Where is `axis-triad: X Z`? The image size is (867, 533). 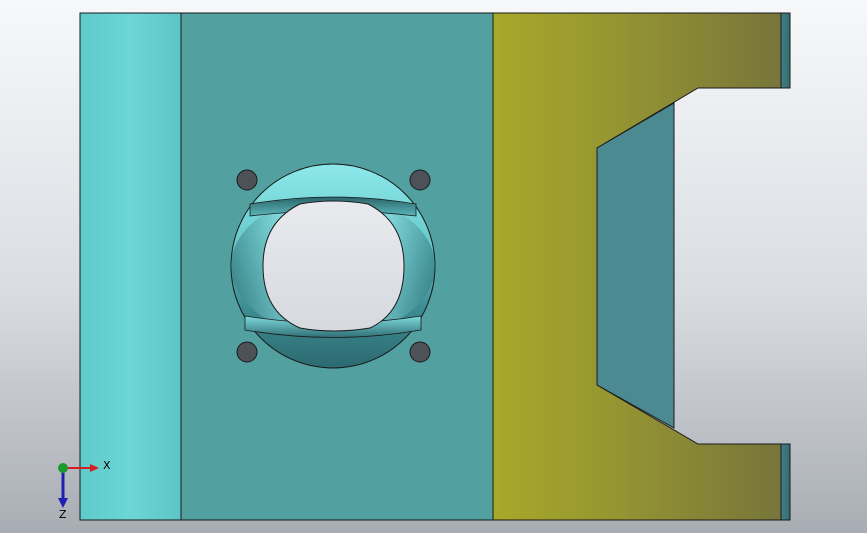 axis-triad: X Z is located at coordinates (84, 489).